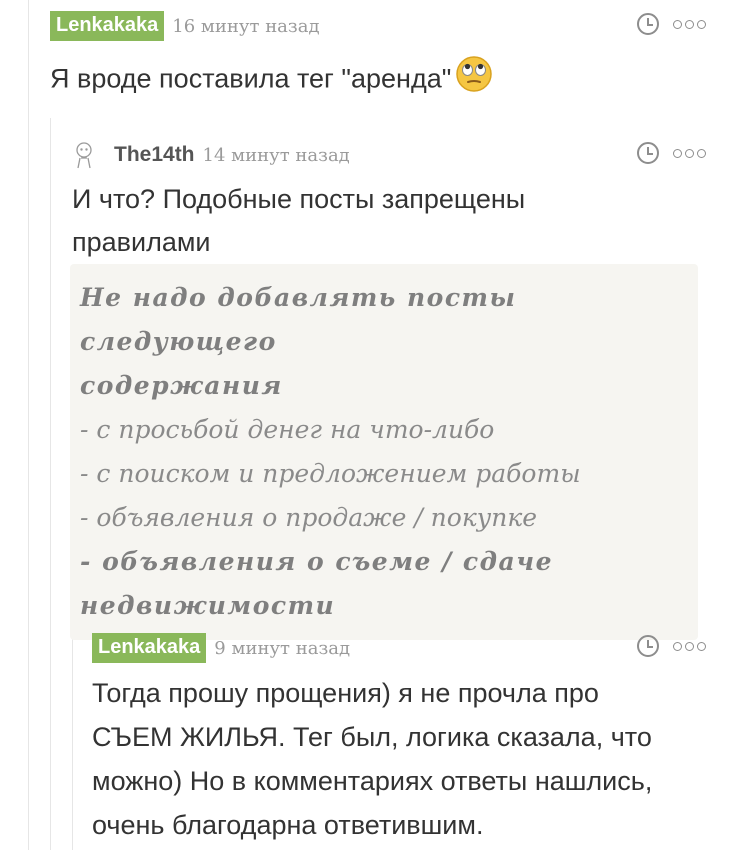 Image resolution: width=750 pixels, height=850 pixels. I want to click on quote-item: - с просьбой денег на что-либо, so click(287, 429).